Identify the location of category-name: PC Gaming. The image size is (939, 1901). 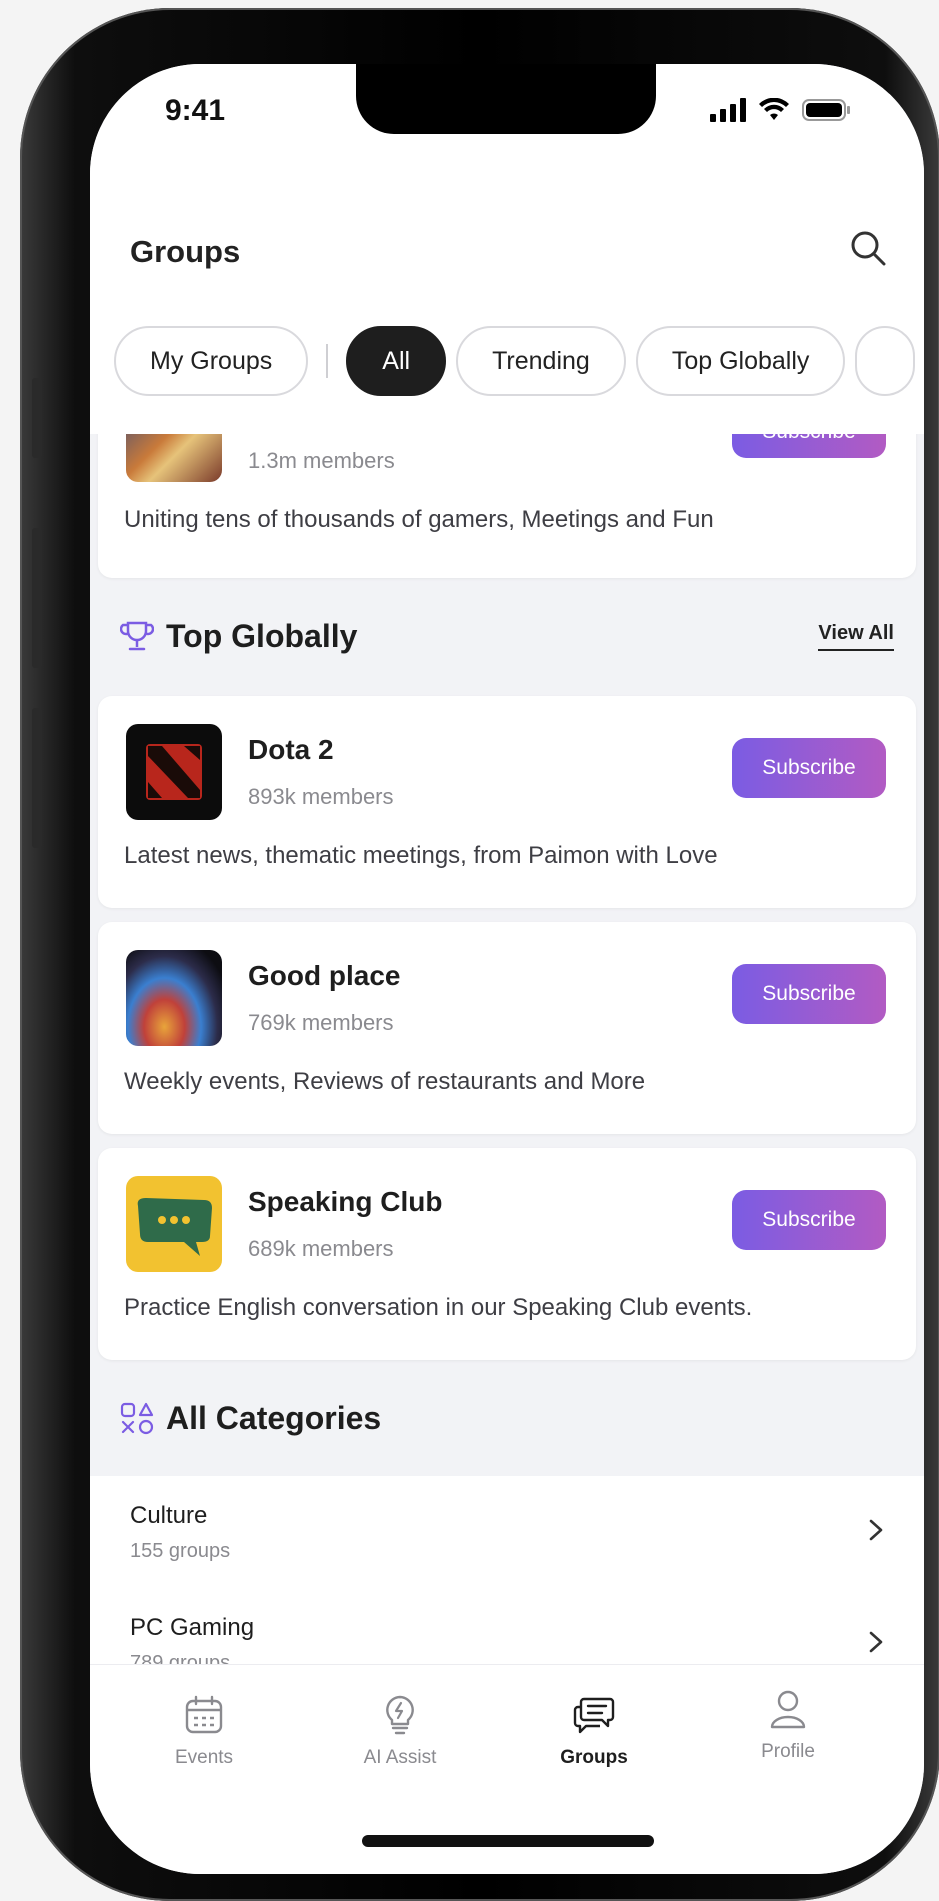
(192, 1627).